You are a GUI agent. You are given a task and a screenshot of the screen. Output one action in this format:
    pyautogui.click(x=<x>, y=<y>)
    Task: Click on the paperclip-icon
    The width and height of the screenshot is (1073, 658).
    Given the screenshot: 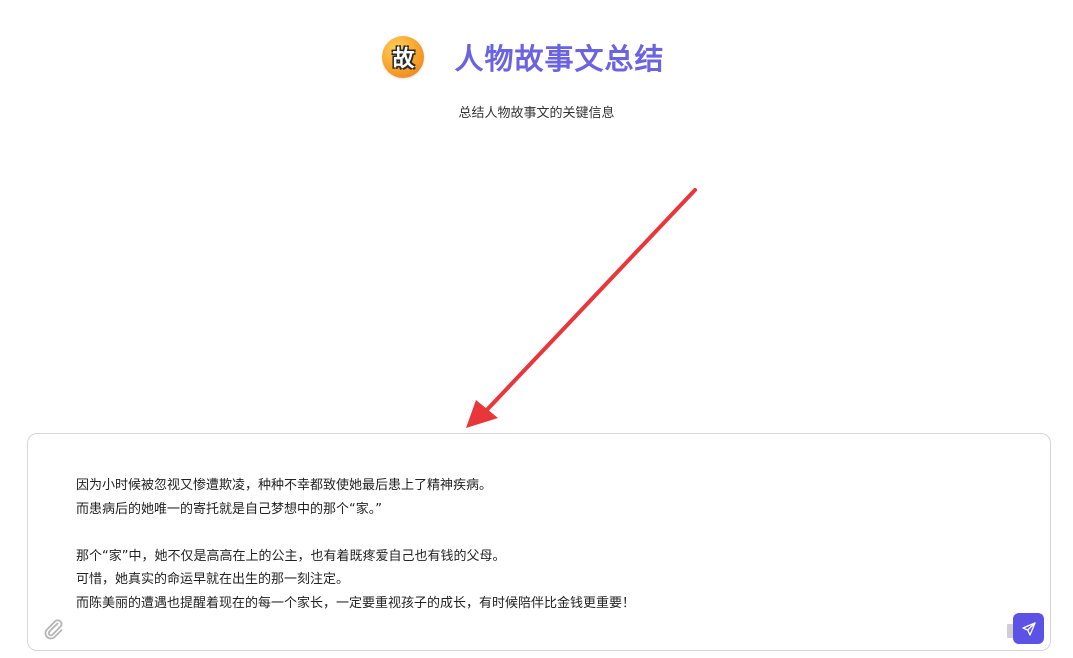 What is the action you would take?
    pyautogui.click(x=53, y=629)
    